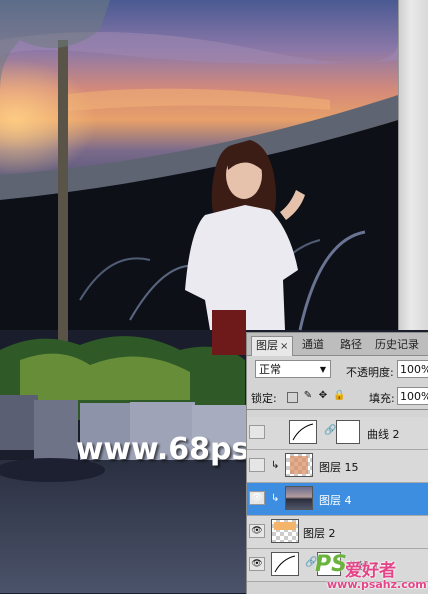 Image resolution: width=428 pixels, height=594 pixels. I want to click on layer-row-curves-2: 🔗 曲线 2, so click(337, 433).